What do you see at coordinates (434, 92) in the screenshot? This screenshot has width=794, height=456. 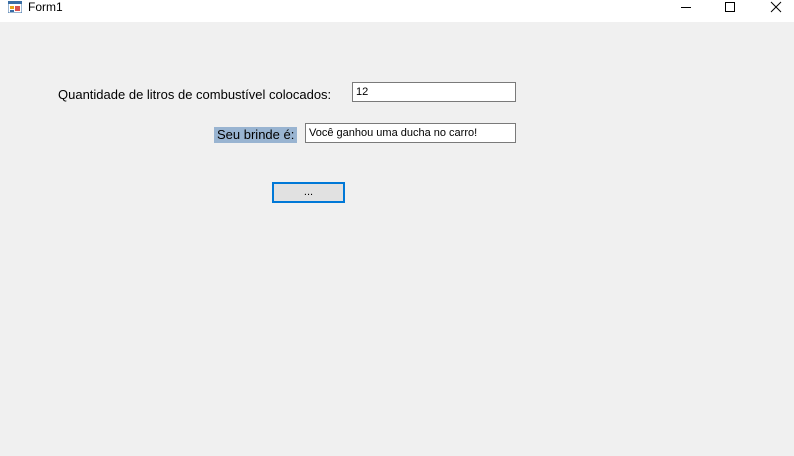 I see `quantity-input: 12` at bounding box center [434, 92].